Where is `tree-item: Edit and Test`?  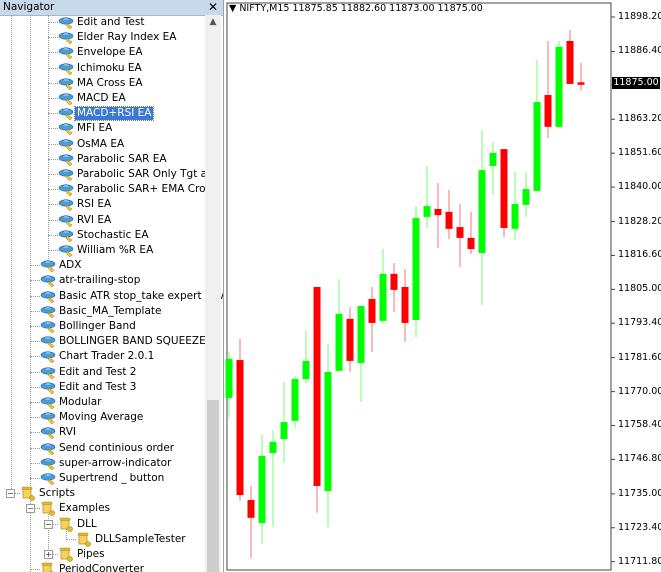
tree-item: Edit and Test is located at coordinates (102, 22).